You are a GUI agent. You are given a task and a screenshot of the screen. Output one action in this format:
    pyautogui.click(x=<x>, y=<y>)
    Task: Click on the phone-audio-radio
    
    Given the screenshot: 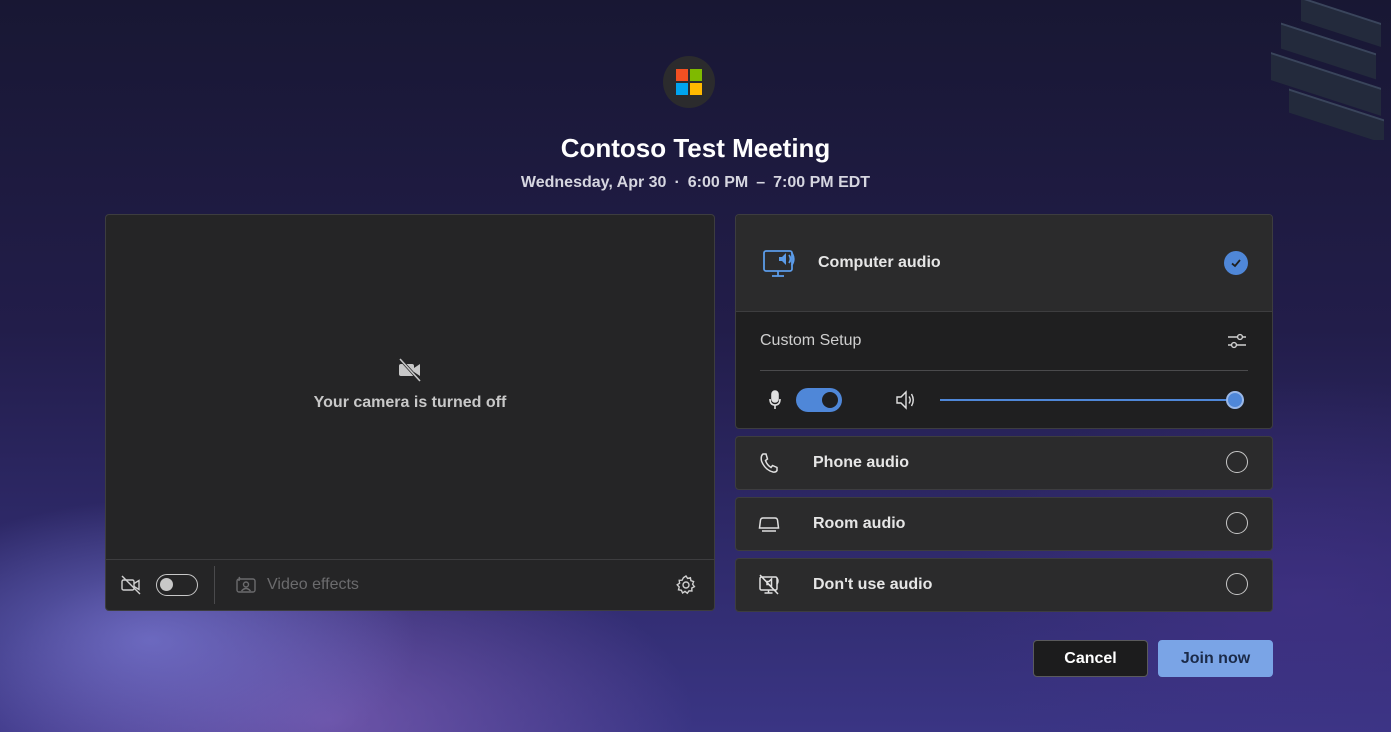 What is the action you would take?
    pyautogui.click(x=1237, y=462)
    